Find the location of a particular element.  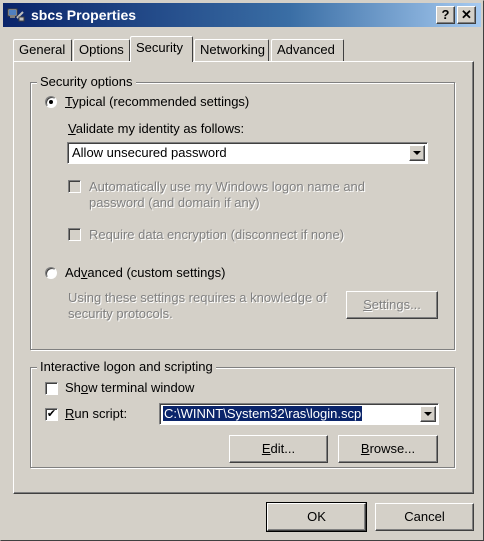

validate-identity-select: Allow unsecured password is located at coordinates (247, 153).